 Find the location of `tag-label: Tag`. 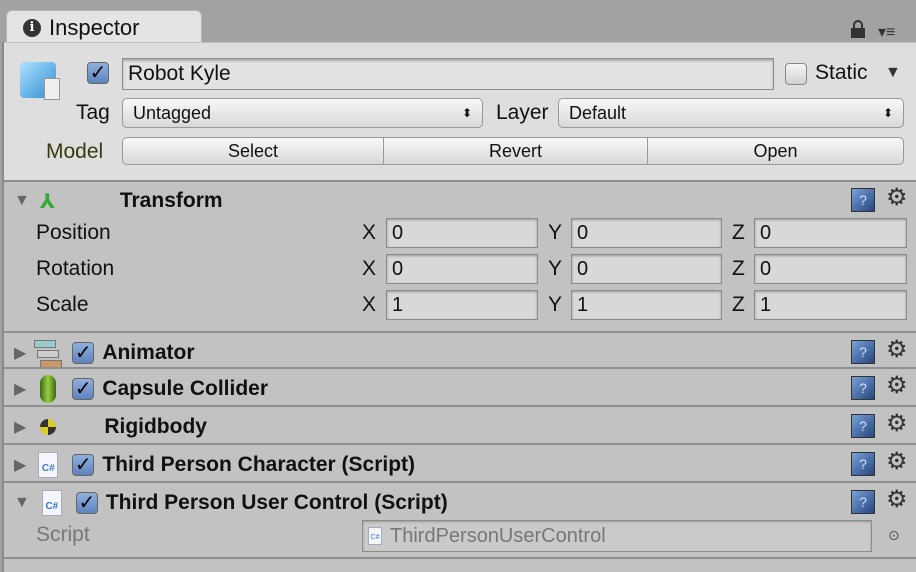

tag-label: Tag is located at coordinates (93, 112).